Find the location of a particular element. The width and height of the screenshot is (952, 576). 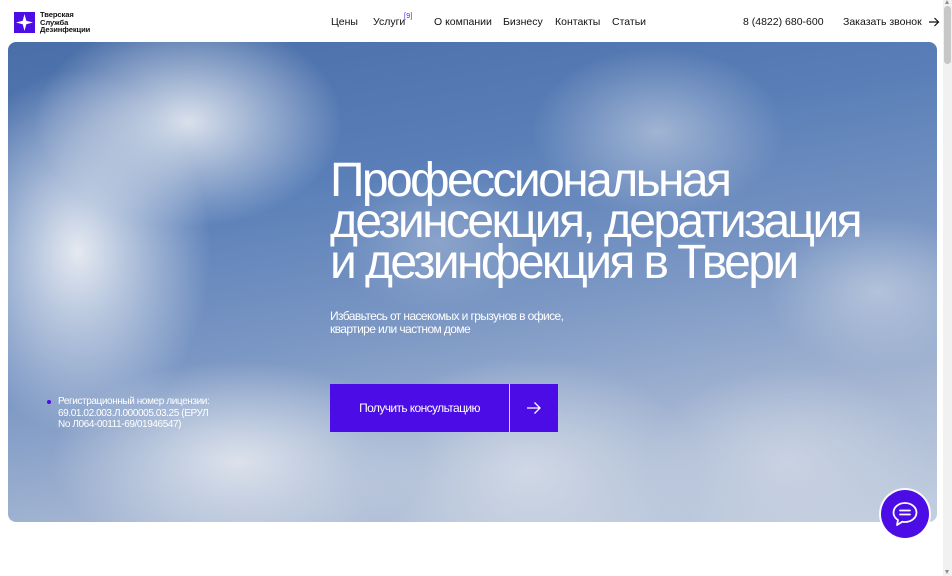

chat-bubble-icon is located at coordinates (905, 514).